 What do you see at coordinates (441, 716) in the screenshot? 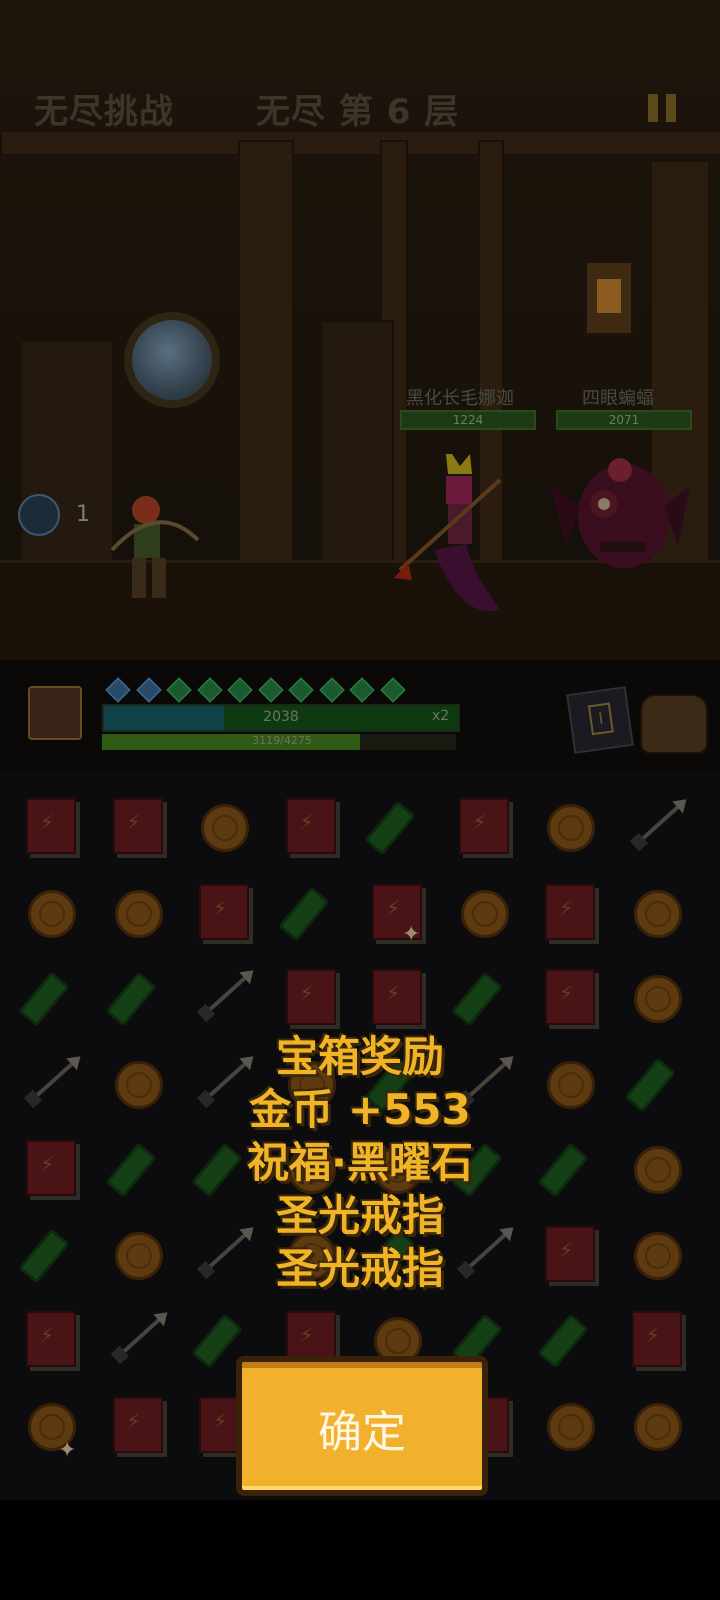
I see `damage-multiplier: x2` at bounding box center [441, 716].